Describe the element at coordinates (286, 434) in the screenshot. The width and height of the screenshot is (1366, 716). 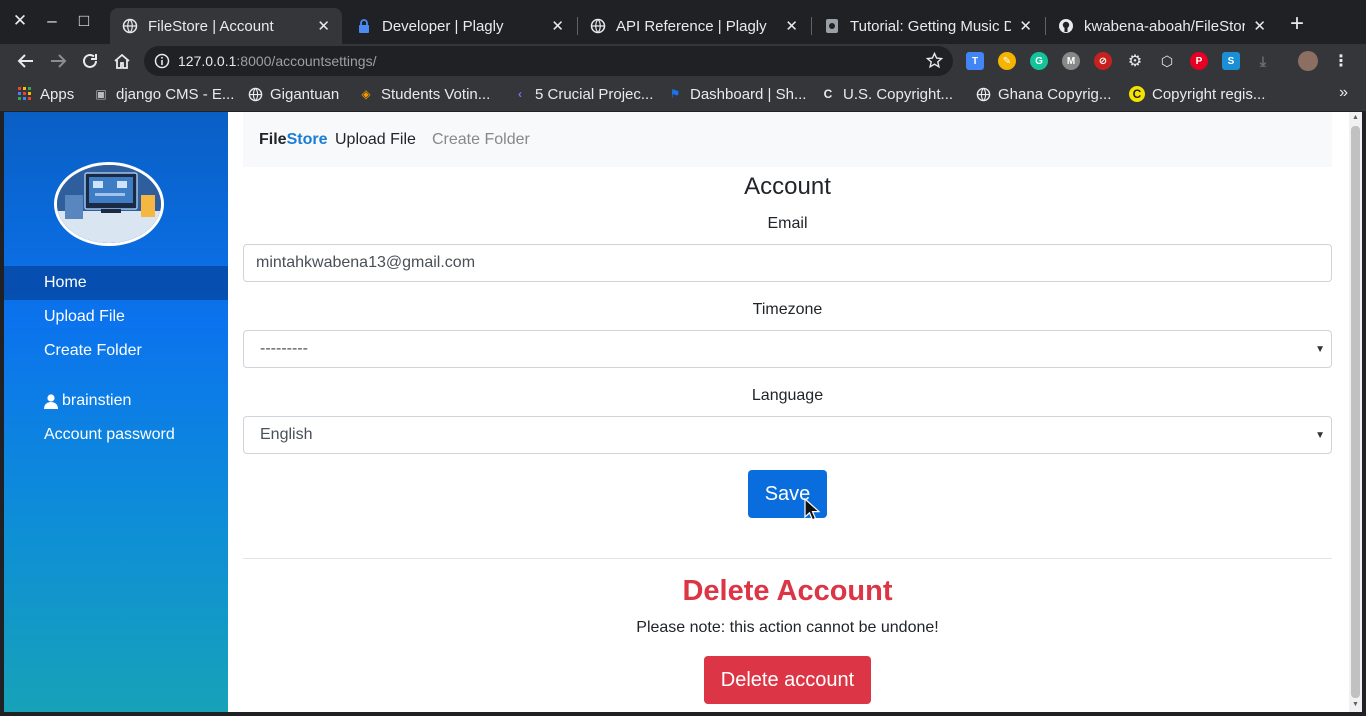
I see `language-value: English` at that location.